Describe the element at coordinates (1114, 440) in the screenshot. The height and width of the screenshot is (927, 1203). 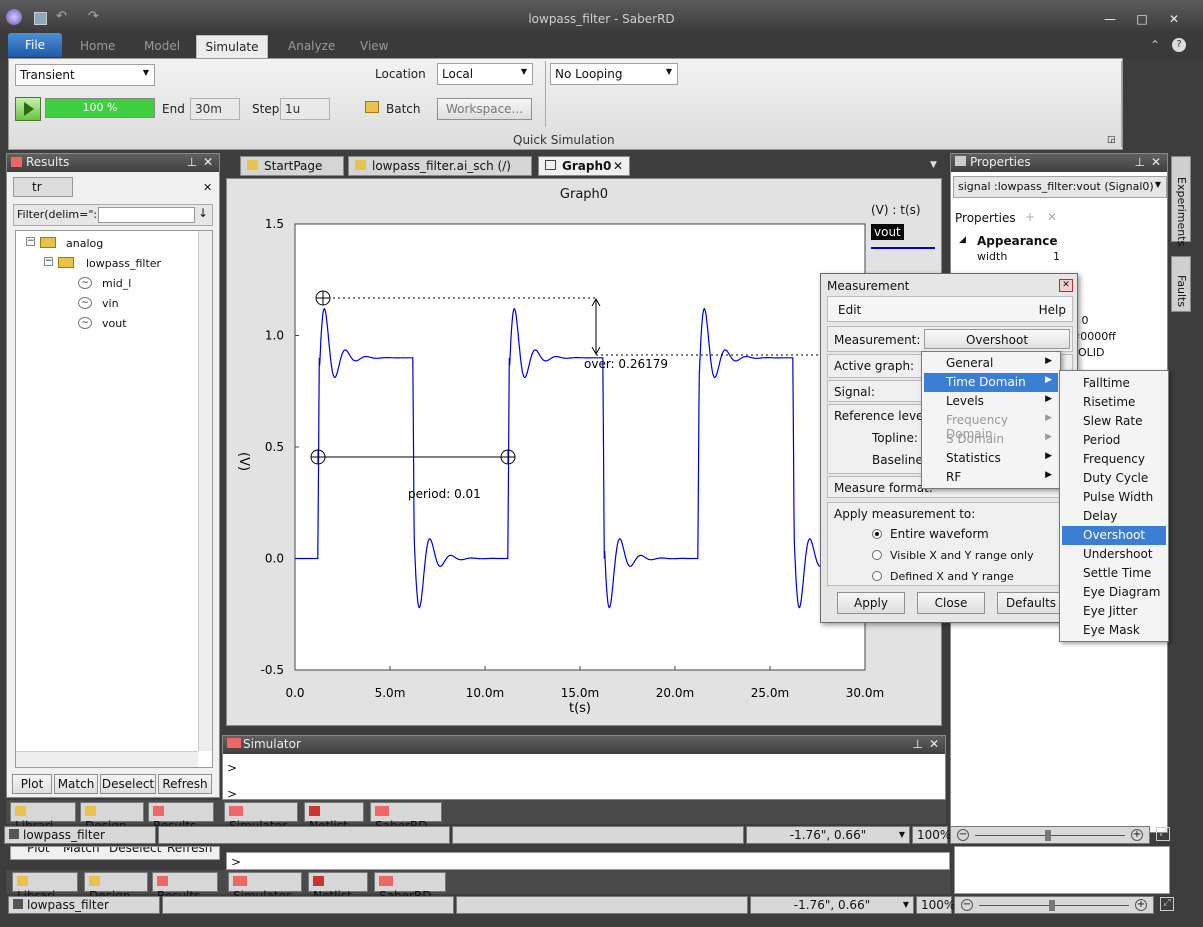
I see `submenu-item-period: Period` at that location.